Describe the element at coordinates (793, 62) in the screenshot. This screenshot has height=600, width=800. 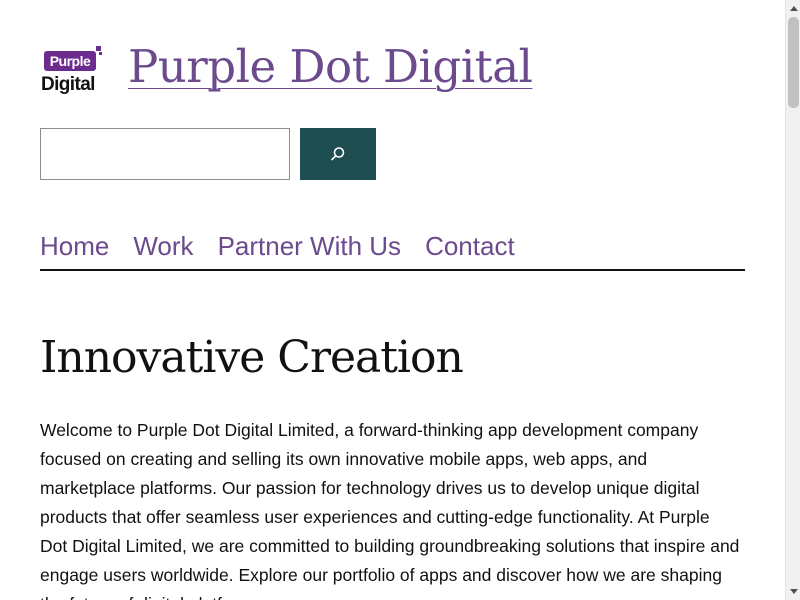
I see `scroll-thumb` at that location.